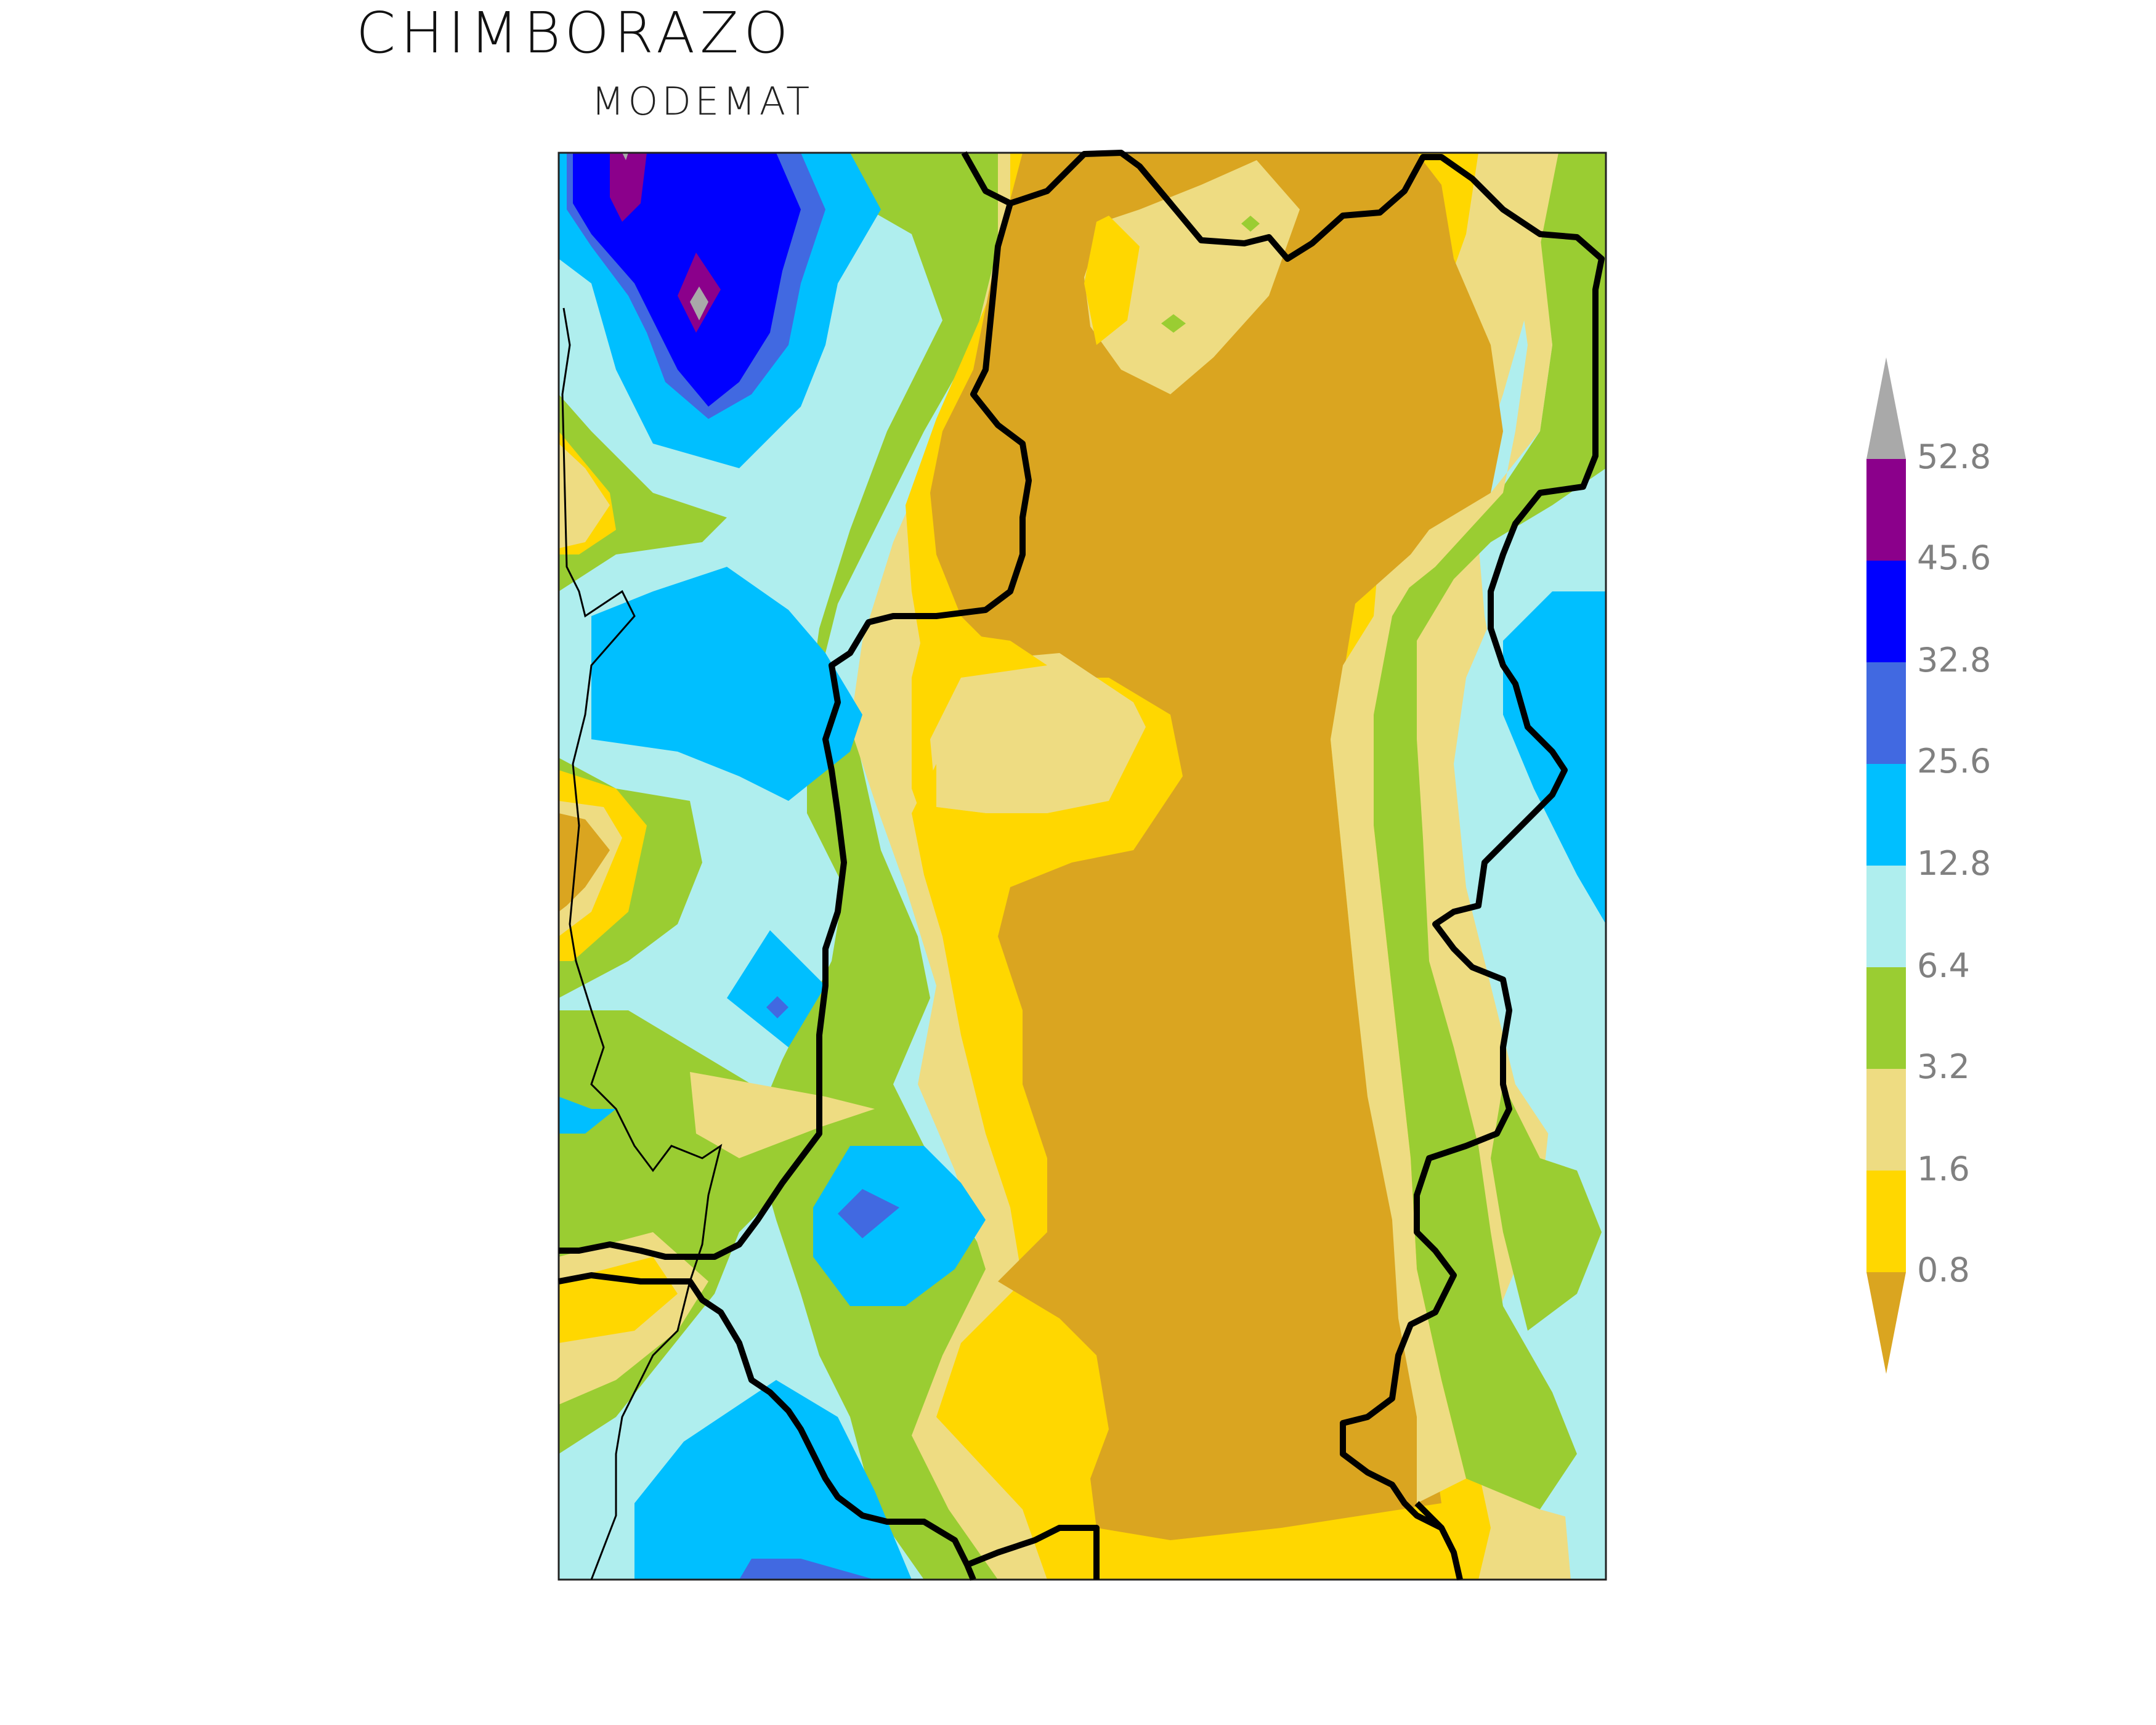 The image size is (2156, 1725). Describe the element at coordinates (1943, 1066) in the screenshot. I see `legend-label-3-2: 3.2` at that location.